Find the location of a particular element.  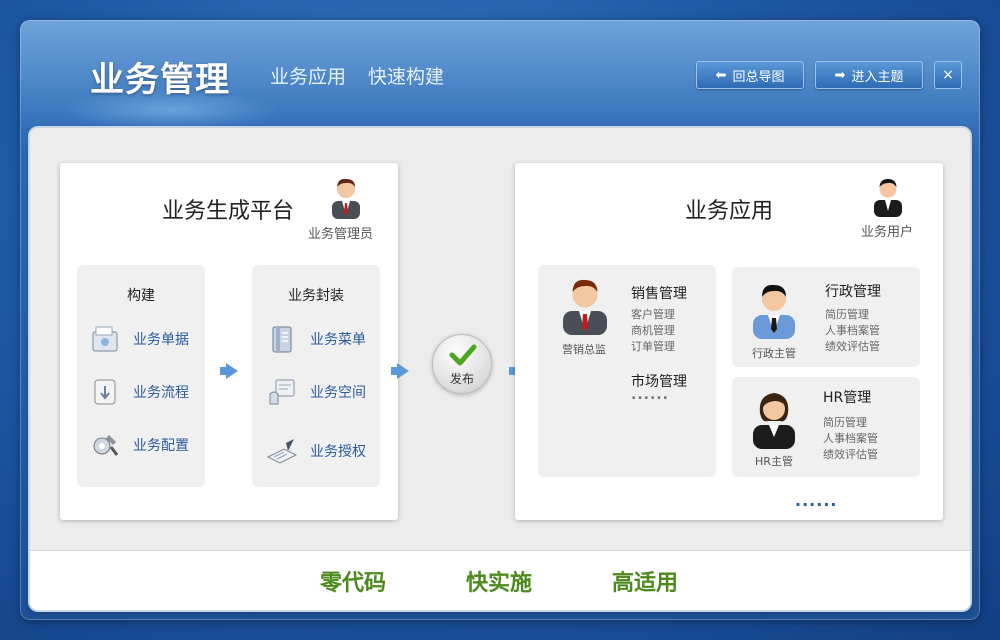

platform-role-label: 业务管理员 is located at coordinates (341, 234).